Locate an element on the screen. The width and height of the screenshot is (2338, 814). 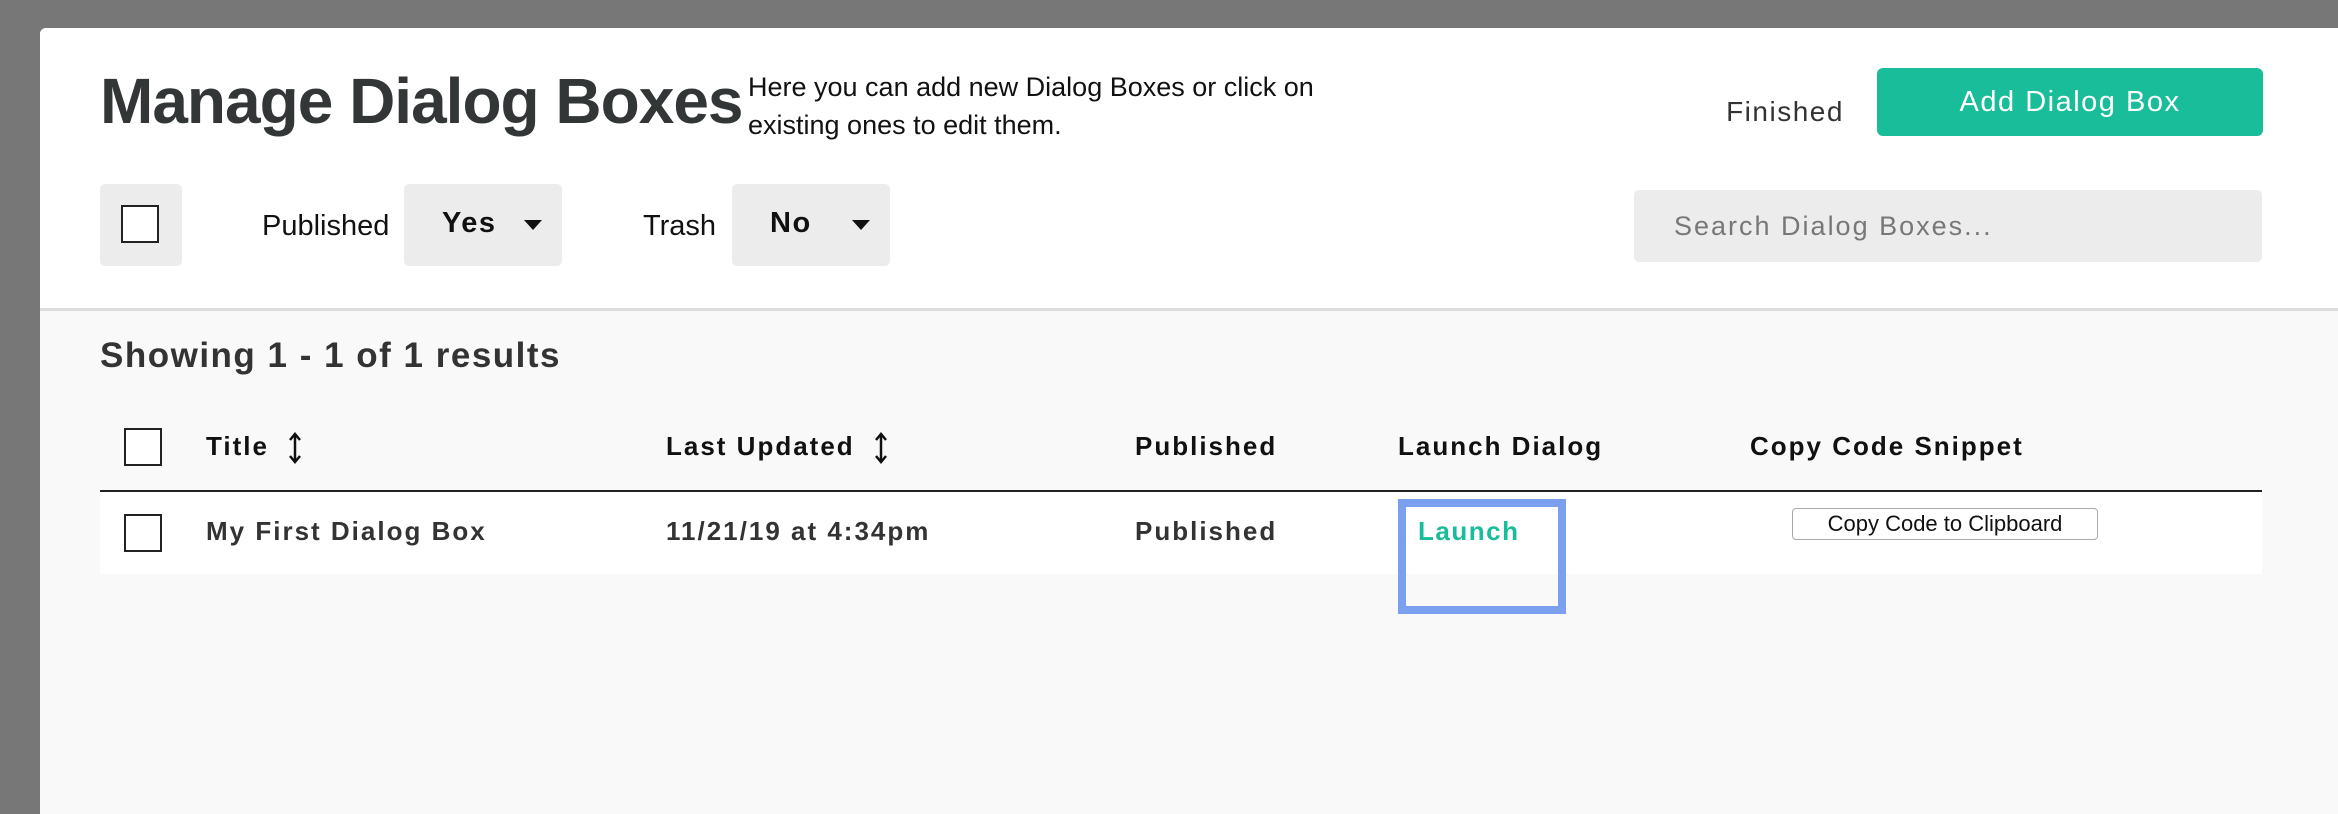
column-header-last-updated: Last Updated is located at coordinates (777, 448).